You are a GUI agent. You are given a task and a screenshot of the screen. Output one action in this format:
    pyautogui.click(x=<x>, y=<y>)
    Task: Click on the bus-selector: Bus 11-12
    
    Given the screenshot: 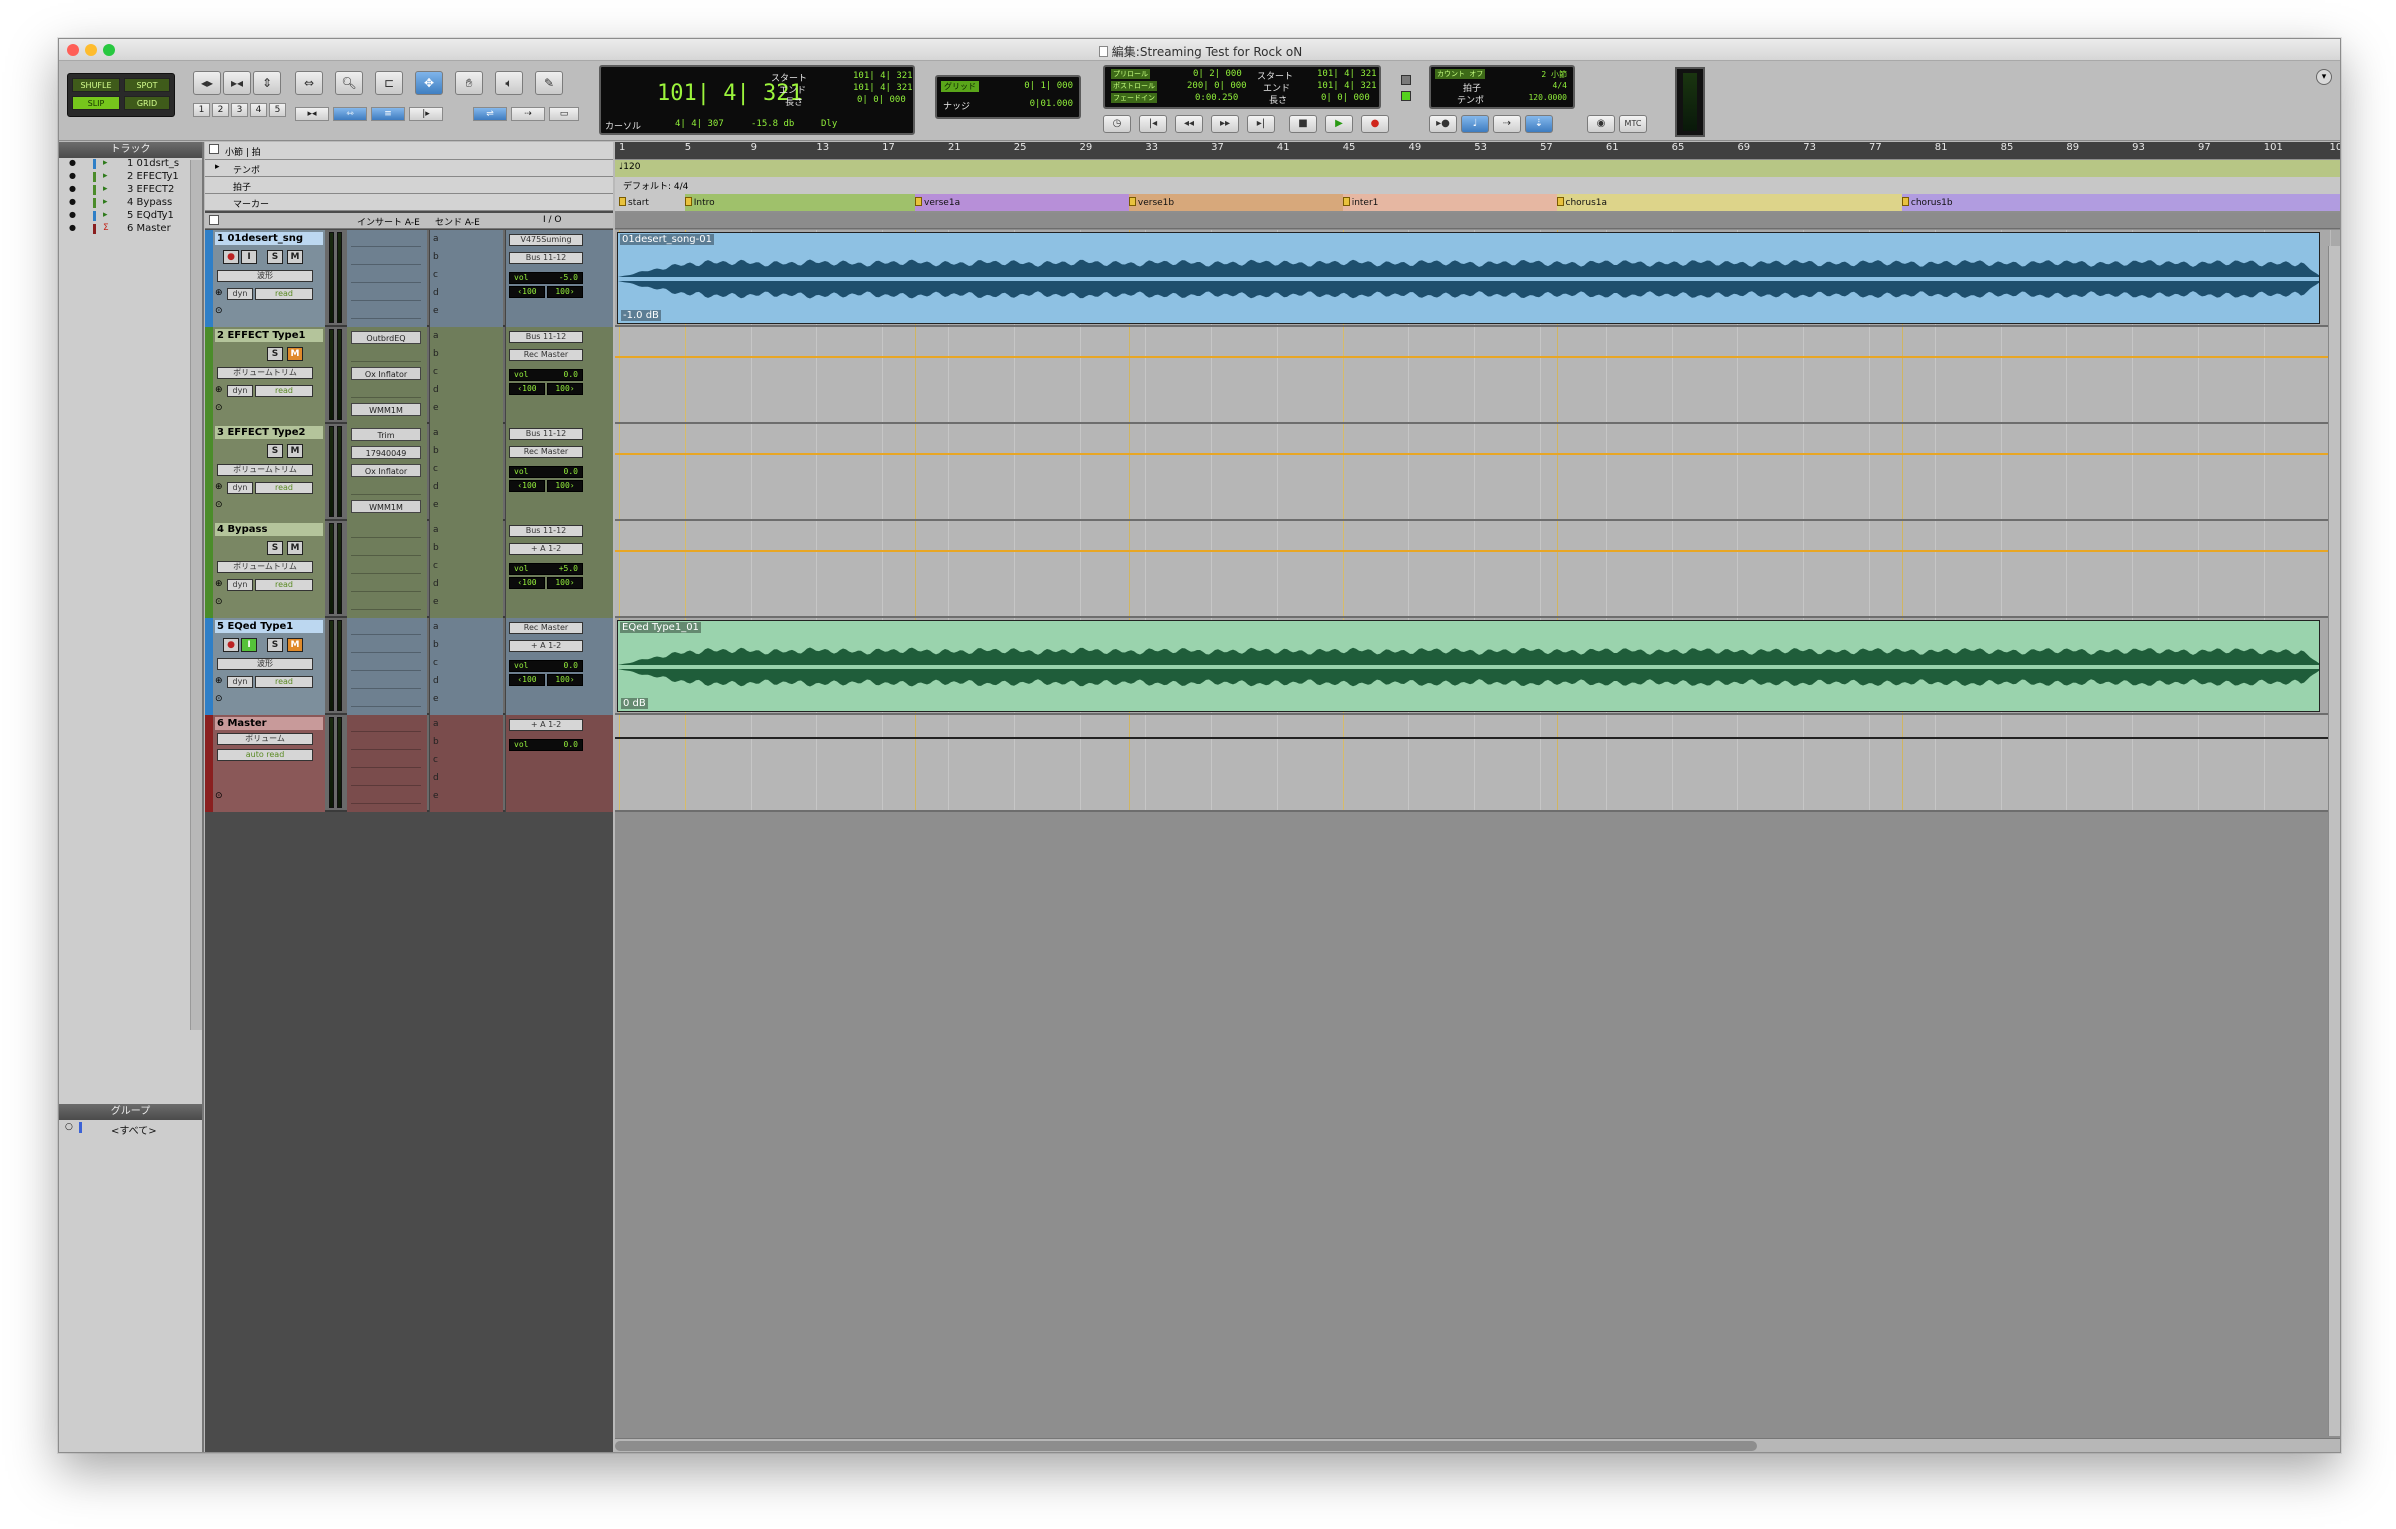 What is the action you would take?
    pyautogui.click(x=546, y=258)
    